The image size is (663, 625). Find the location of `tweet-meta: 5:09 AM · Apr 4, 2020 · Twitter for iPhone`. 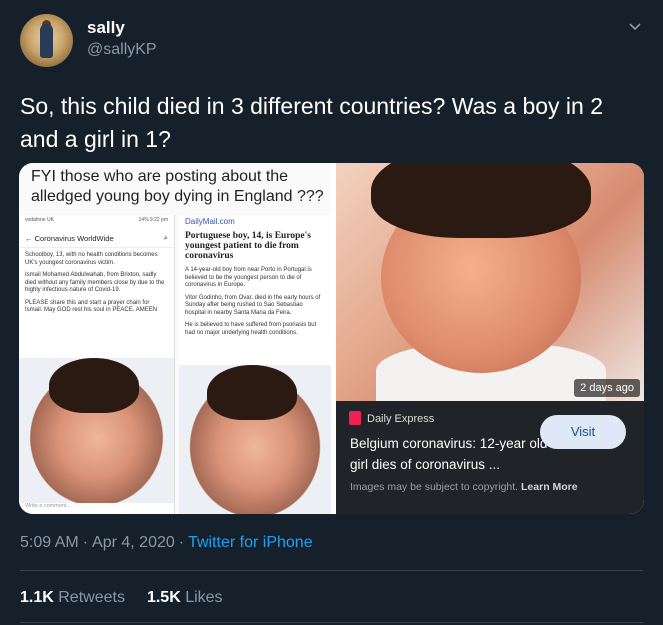

tweet-meta: 5:09 AM · Apr 4, 2020 · Twitter for iPhone is located at coordinates (166, 542).